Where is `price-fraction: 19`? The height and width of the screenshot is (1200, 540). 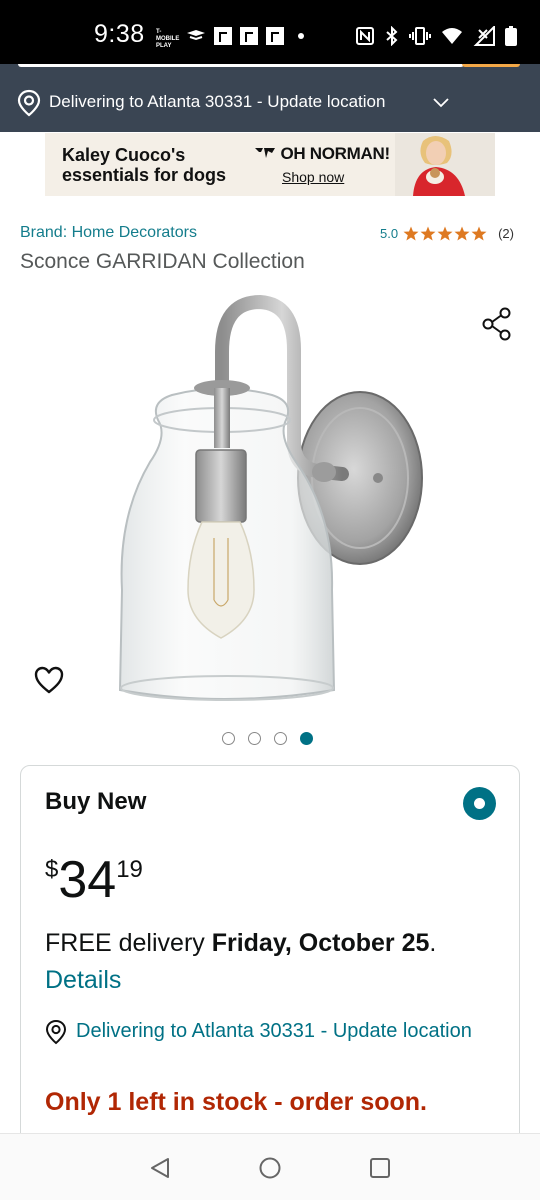 price-fraction: 19 is located at coordinates (129, 869).